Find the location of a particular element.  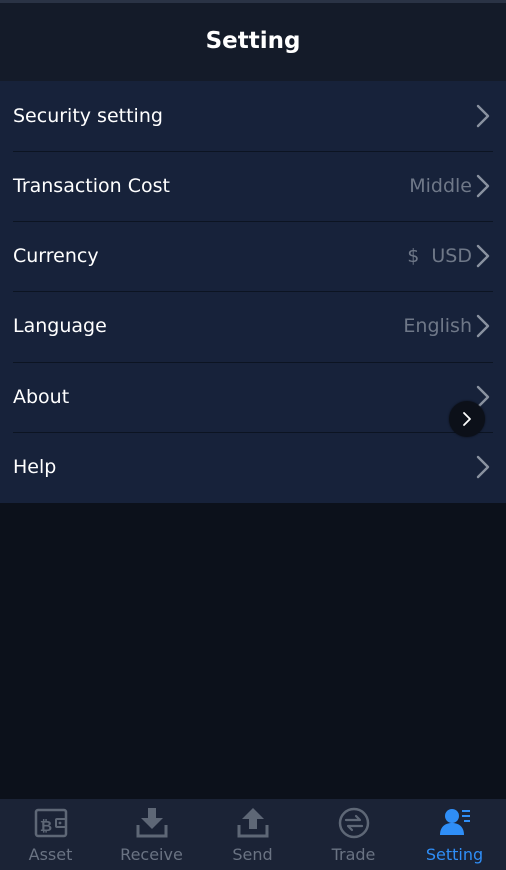

tab-label: Asset is located at coordinates (50, 854).